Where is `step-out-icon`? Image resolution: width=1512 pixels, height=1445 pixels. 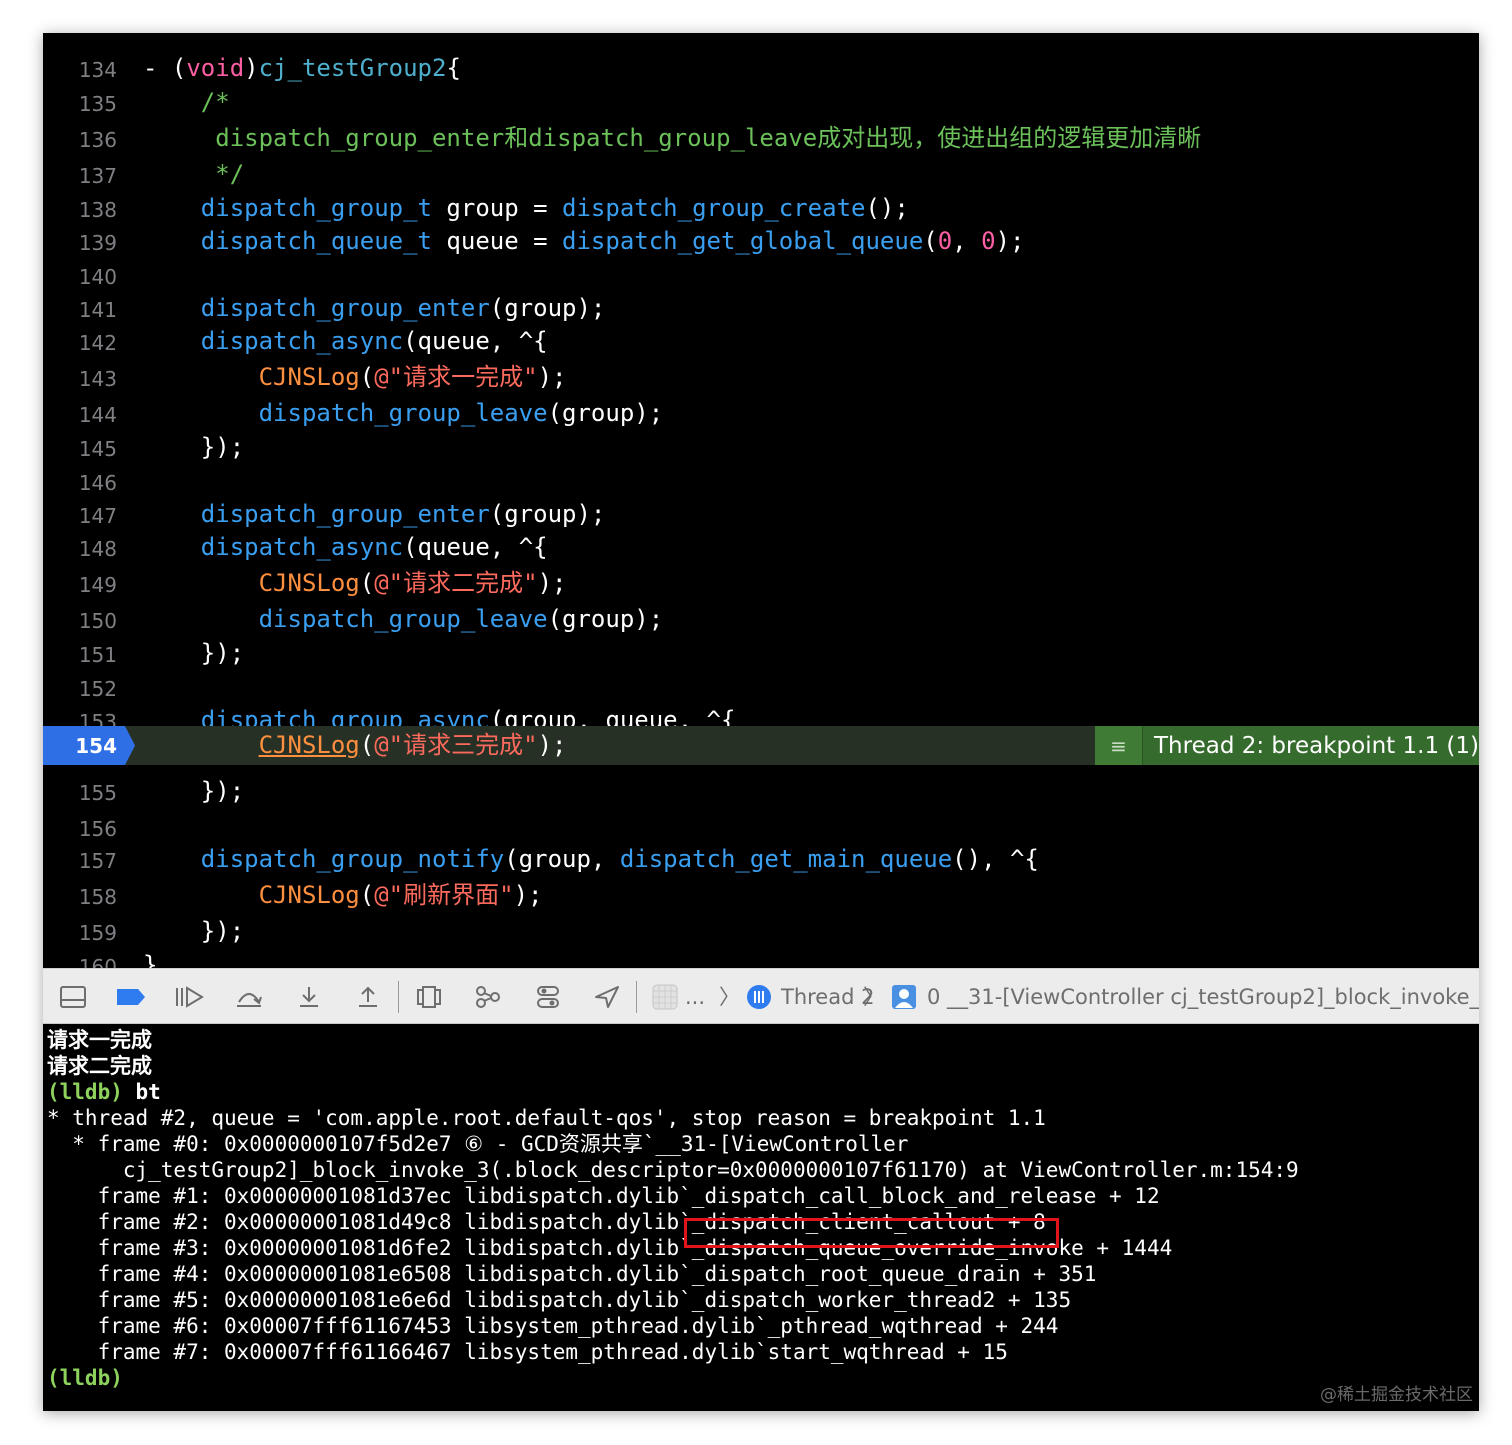 step-out-icon is located at coordinates (368, 997).